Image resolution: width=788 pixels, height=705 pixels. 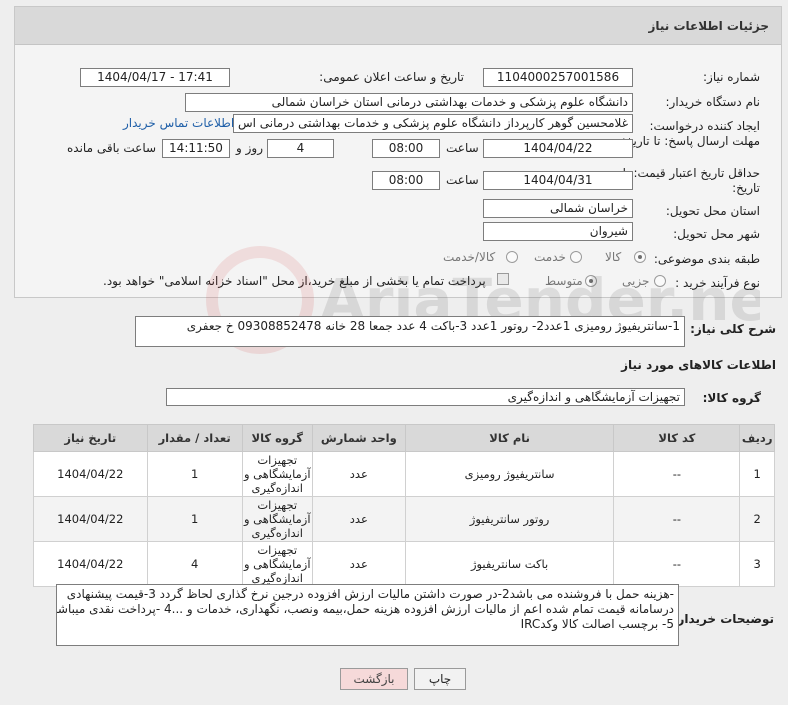 What do you see at coordinates (469, 257) in the screenshot?
I see `category-option-goods-service: کالا/خدمت` at bounding box center [469, 257].